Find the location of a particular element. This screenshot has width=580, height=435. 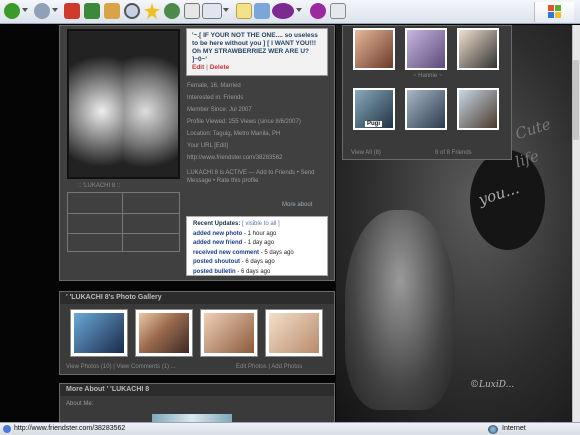

more-about-link: More about is located at coordinates (297, 205).